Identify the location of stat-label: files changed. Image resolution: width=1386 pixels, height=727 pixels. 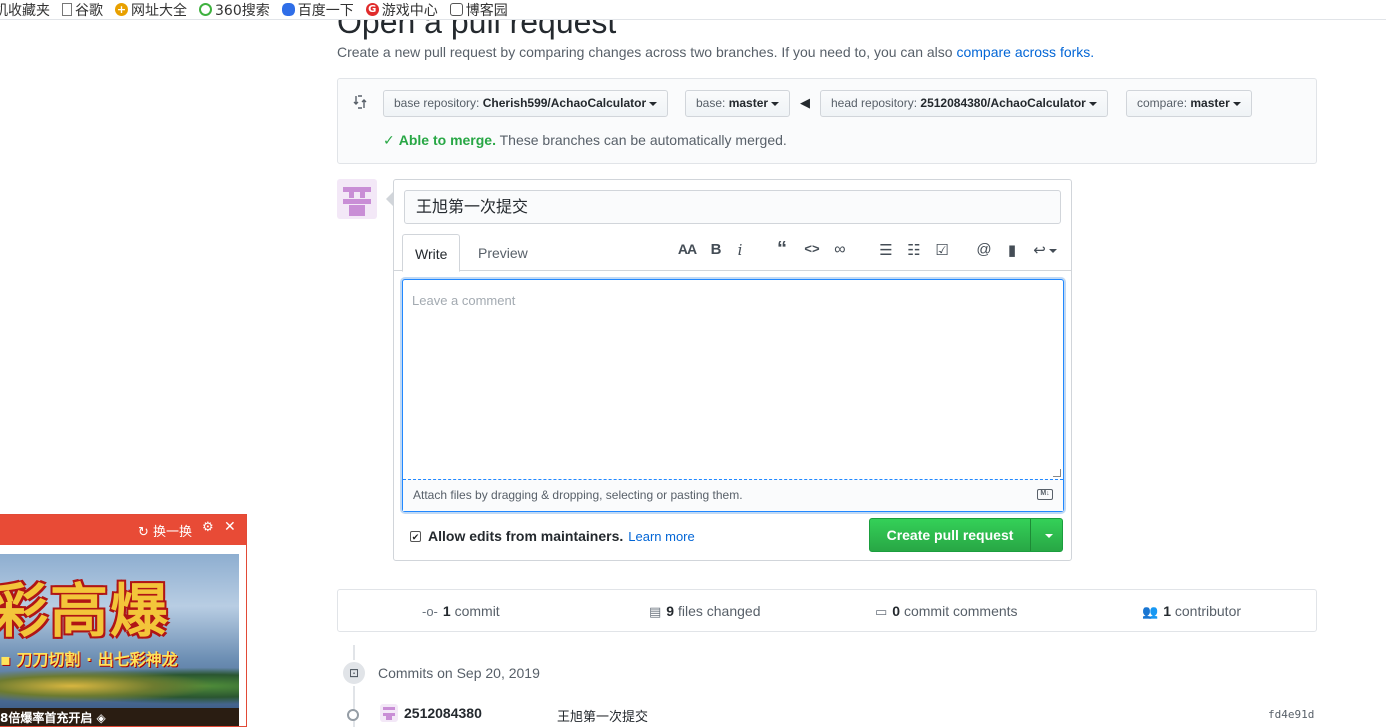
(719, 611).